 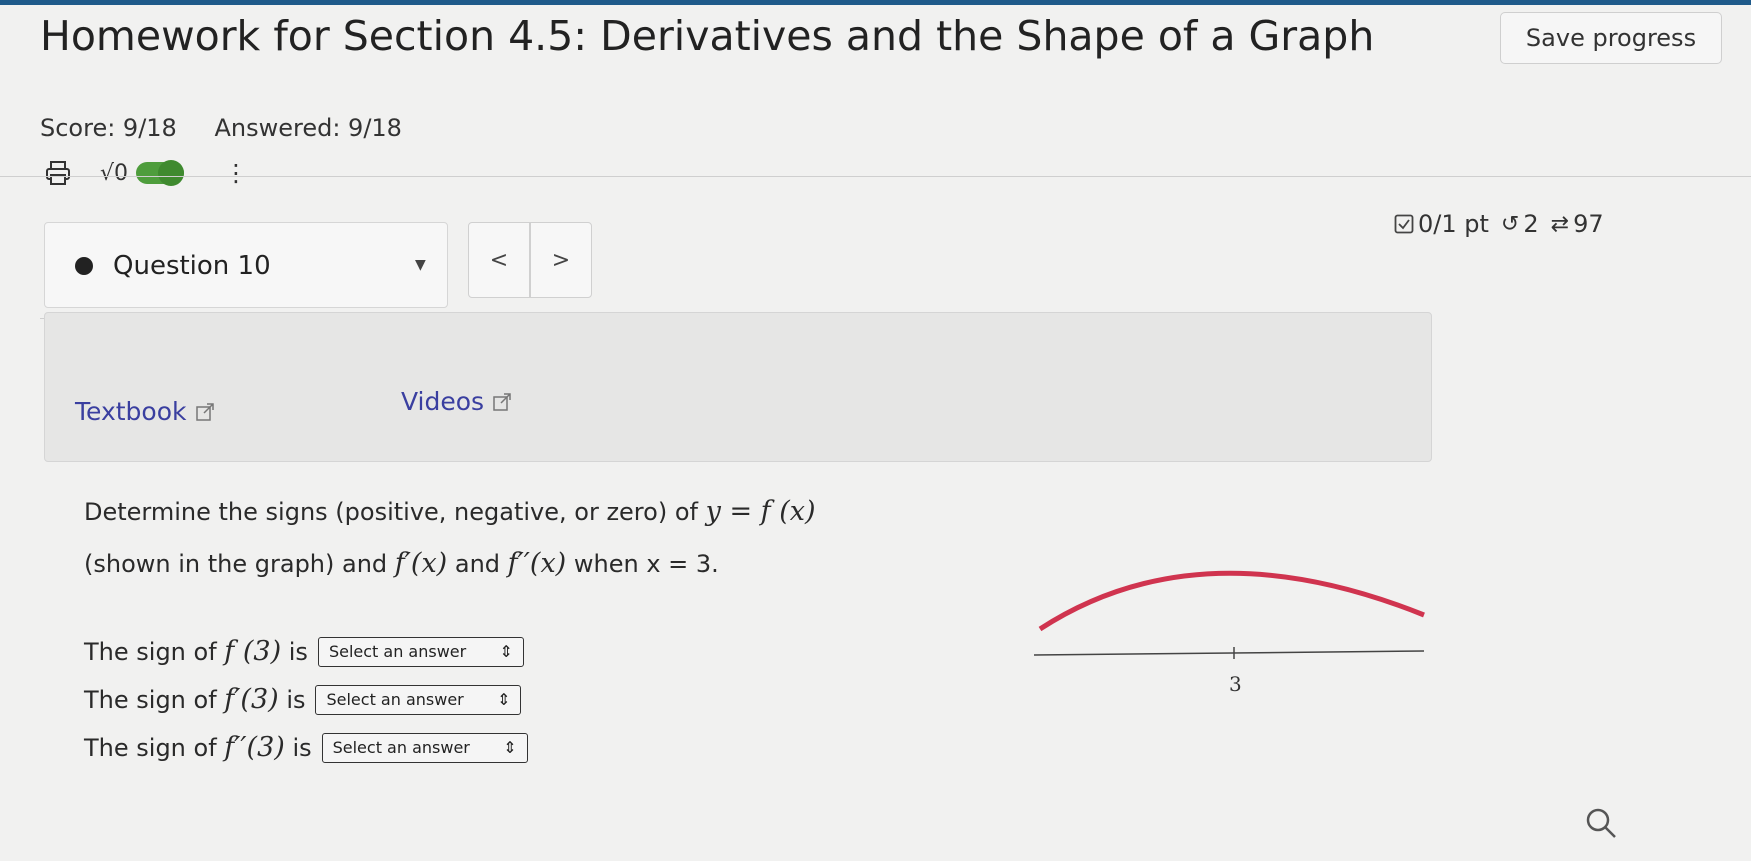 I want to click on question-meta: 0/1 pt ↺ 2 ⇄ 97, so click(x=1499, y=224).